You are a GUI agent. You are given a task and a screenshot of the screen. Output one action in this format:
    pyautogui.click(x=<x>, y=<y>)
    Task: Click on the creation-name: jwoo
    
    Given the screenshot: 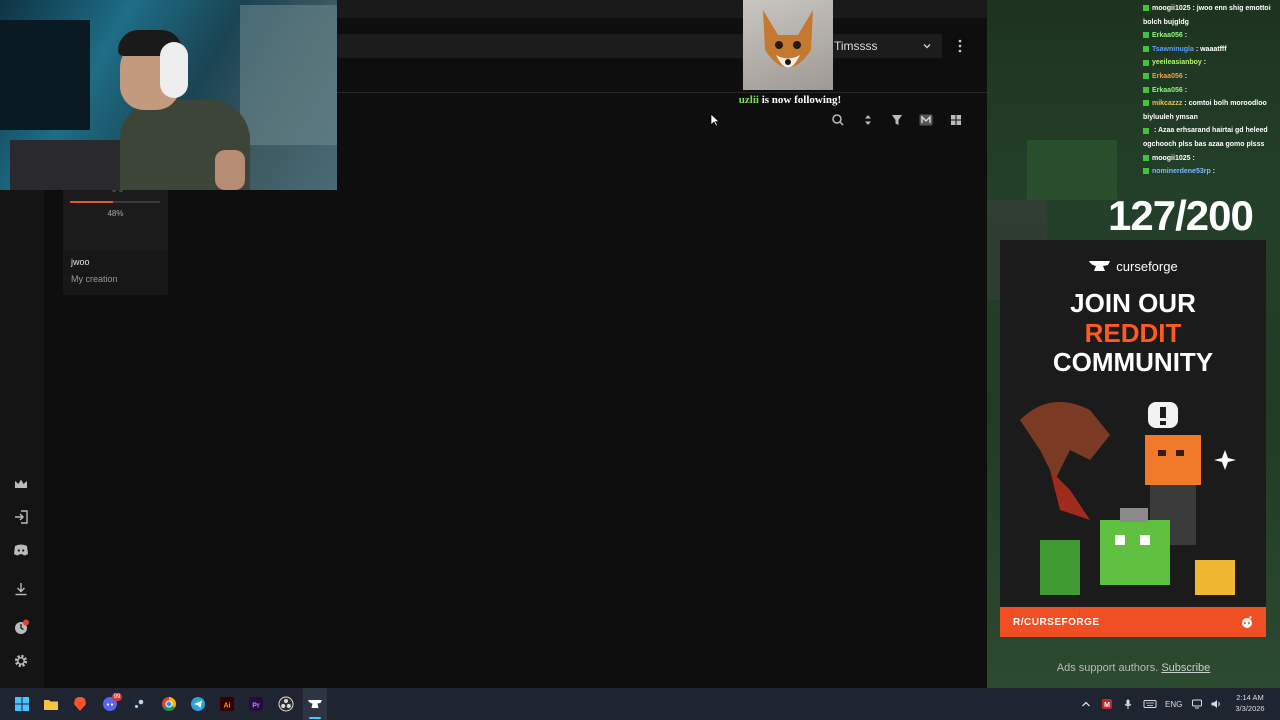 What is the action you would take?
    pyautogui.click(x=80, y=262)
    